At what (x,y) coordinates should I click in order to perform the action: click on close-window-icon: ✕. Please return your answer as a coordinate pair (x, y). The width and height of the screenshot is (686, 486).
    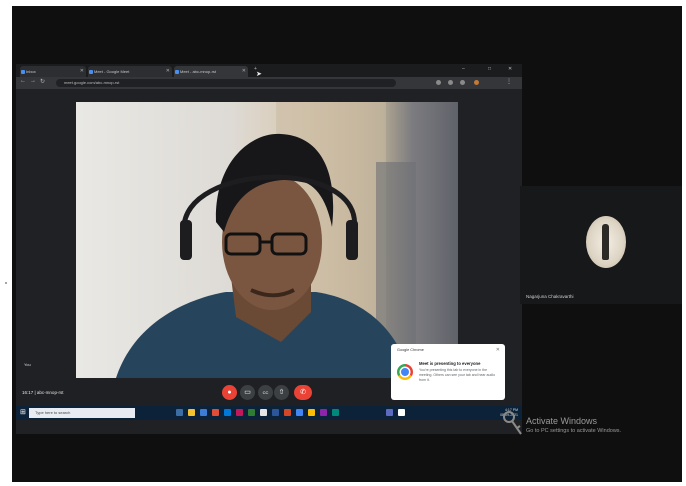
    Looking at the image, I should click on (510, 69).